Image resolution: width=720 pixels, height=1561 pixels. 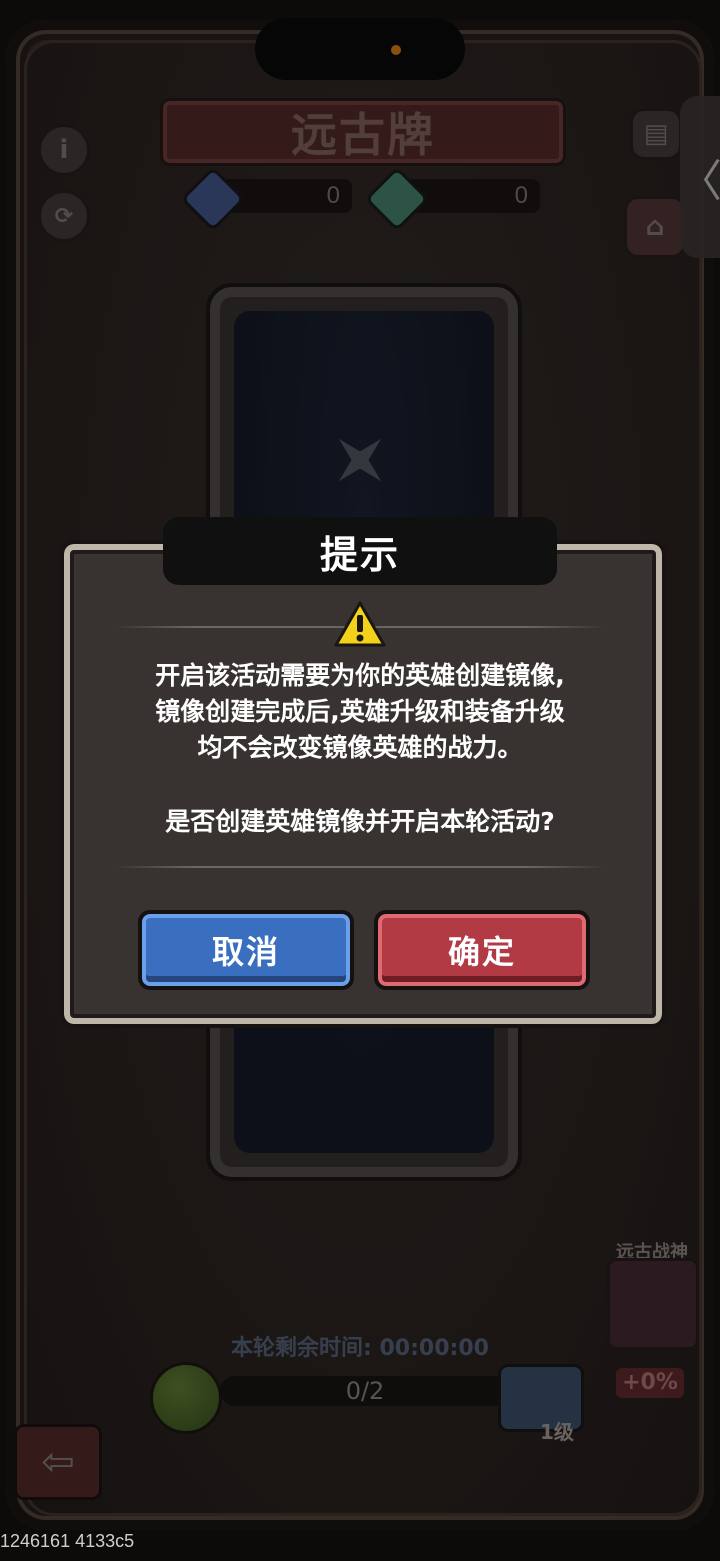 What do you see at coordinates (360, 867) in the screenshot?
I see `divider-bottom` at bounding box center [360, 867].